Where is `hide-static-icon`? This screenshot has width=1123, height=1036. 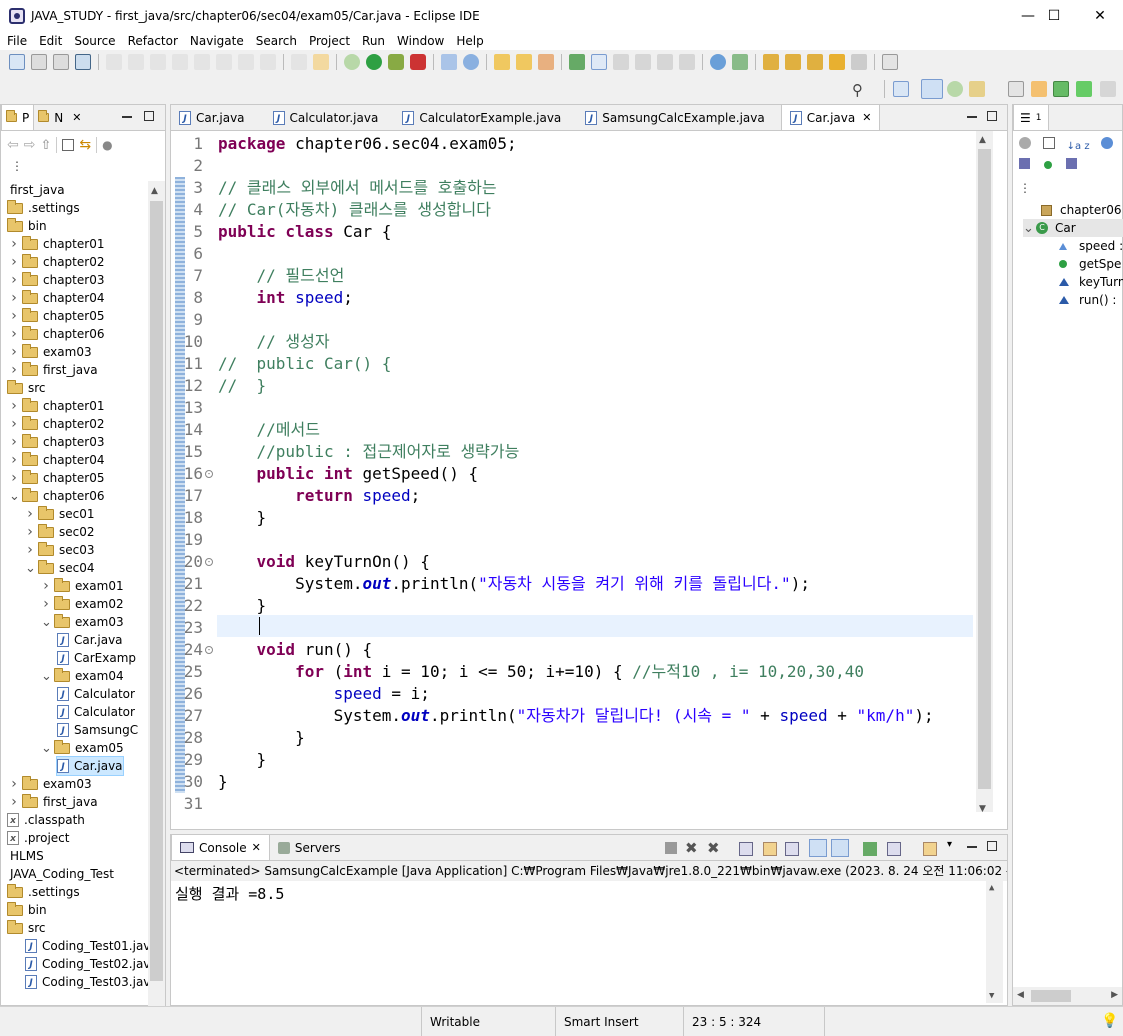
hide-static-icon is located at coordinates (1107, 143).